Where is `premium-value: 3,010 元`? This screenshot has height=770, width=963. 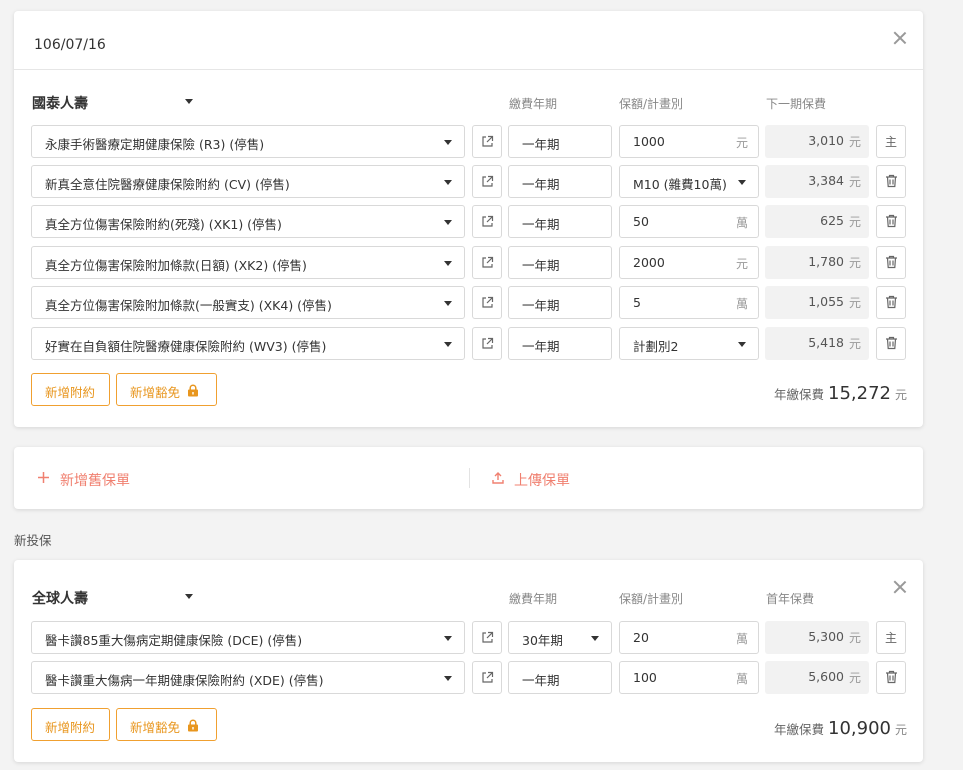 premium-value: 3,010 元 is located at coordinates (817, 141).